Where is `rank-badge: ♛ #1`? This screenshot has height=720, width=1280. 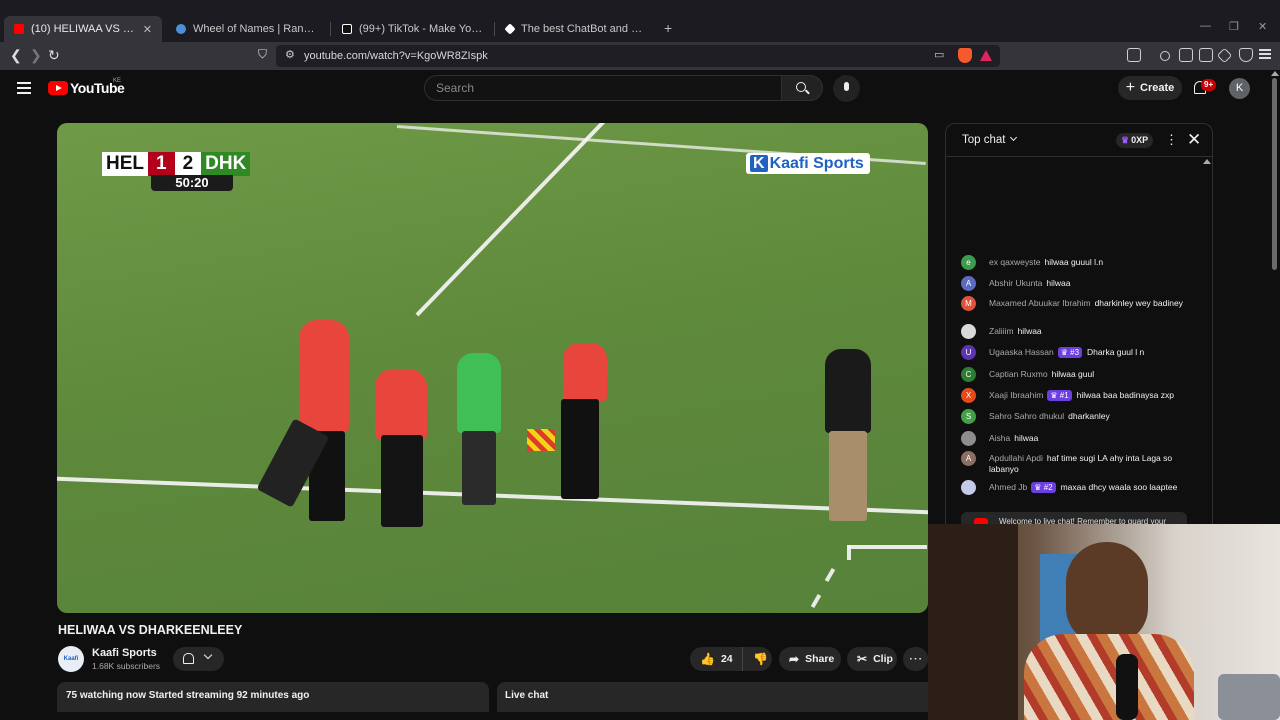 rank-badge: ♛ #1 is located at coordinates (1059, 395).